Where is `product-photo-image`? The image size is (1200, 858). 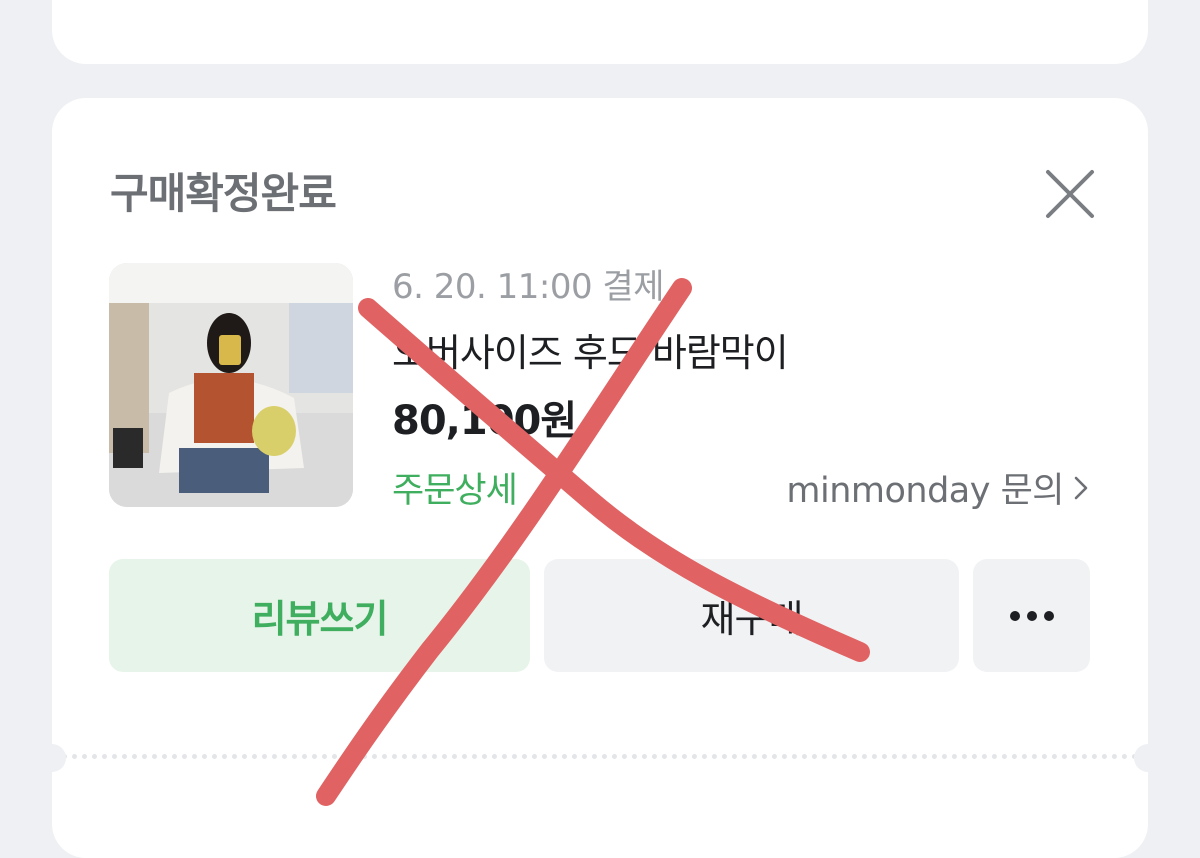
product-photo-image is located at coordinates (231, 385).